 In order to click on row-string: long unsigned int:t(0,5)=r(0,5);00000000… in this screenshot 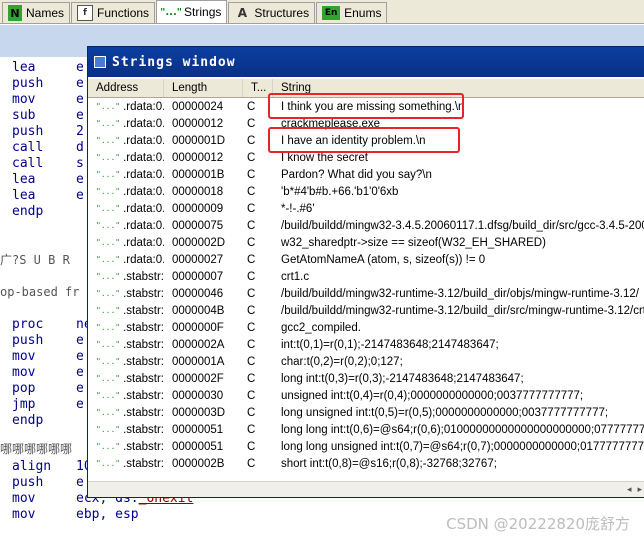, I will do `click(445, 412)`.